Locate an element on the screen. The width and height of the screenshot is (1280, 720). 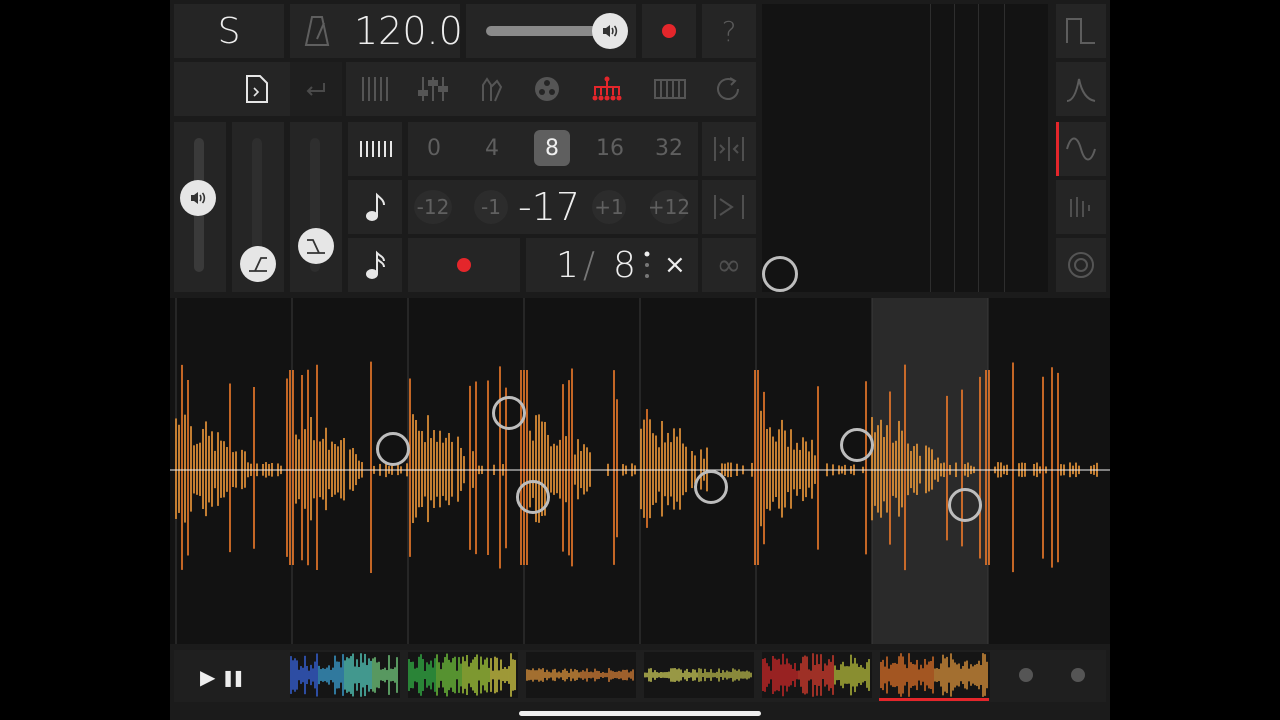
split-icon is located at coordinates (729, 149).